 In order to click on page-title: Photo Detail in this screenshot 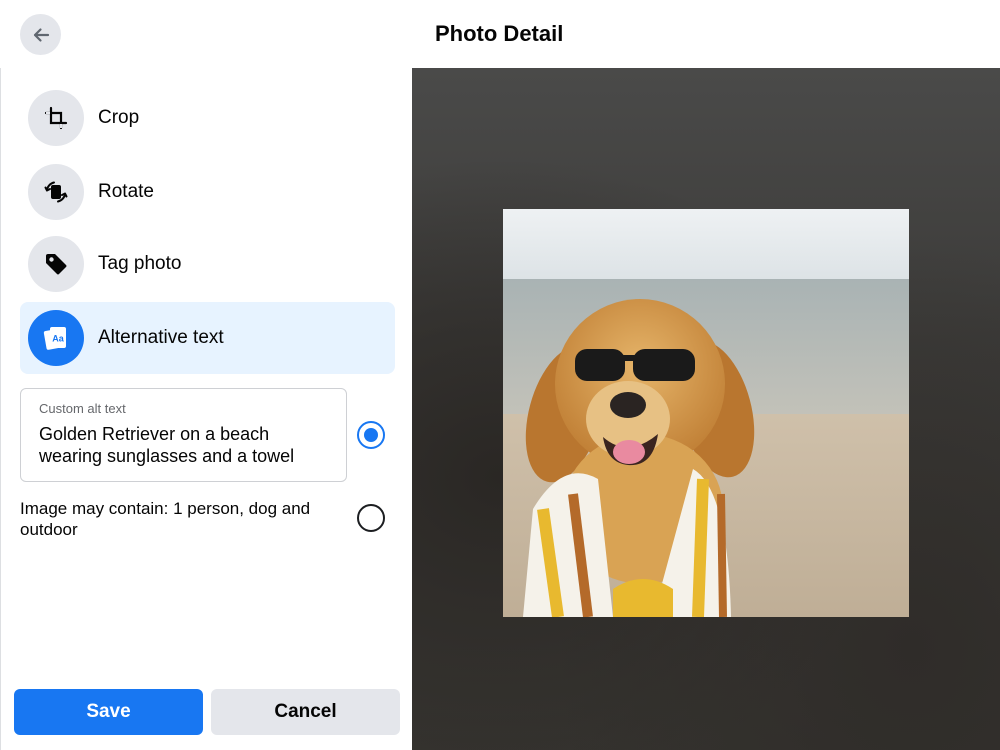, I will do `click(499, 33)`.